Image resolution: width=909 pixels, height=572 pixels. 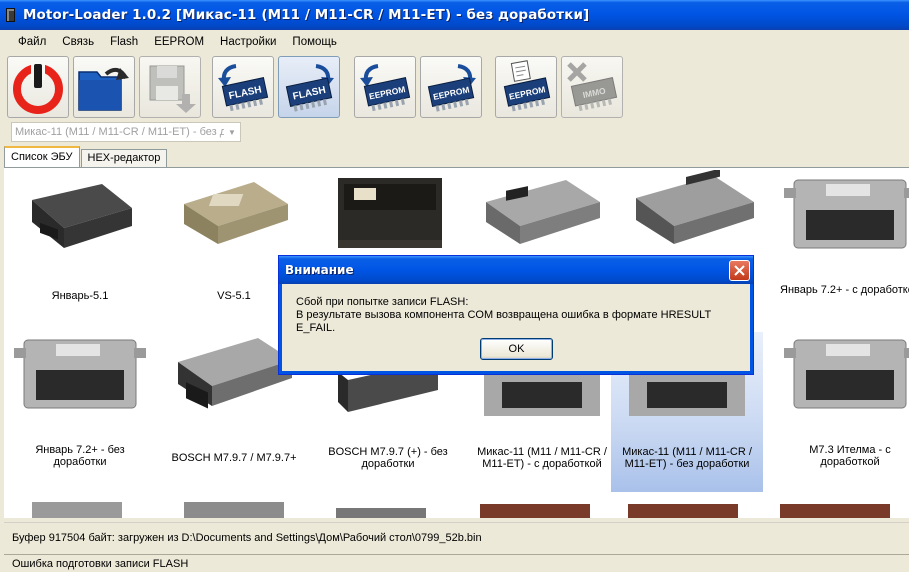 What do you see at coordinates (388, 458) in the screenshot?
I see `ecu-item-label: BOSCH M7.9.7 (+) - без доработки` at bounding box center [388, 458].